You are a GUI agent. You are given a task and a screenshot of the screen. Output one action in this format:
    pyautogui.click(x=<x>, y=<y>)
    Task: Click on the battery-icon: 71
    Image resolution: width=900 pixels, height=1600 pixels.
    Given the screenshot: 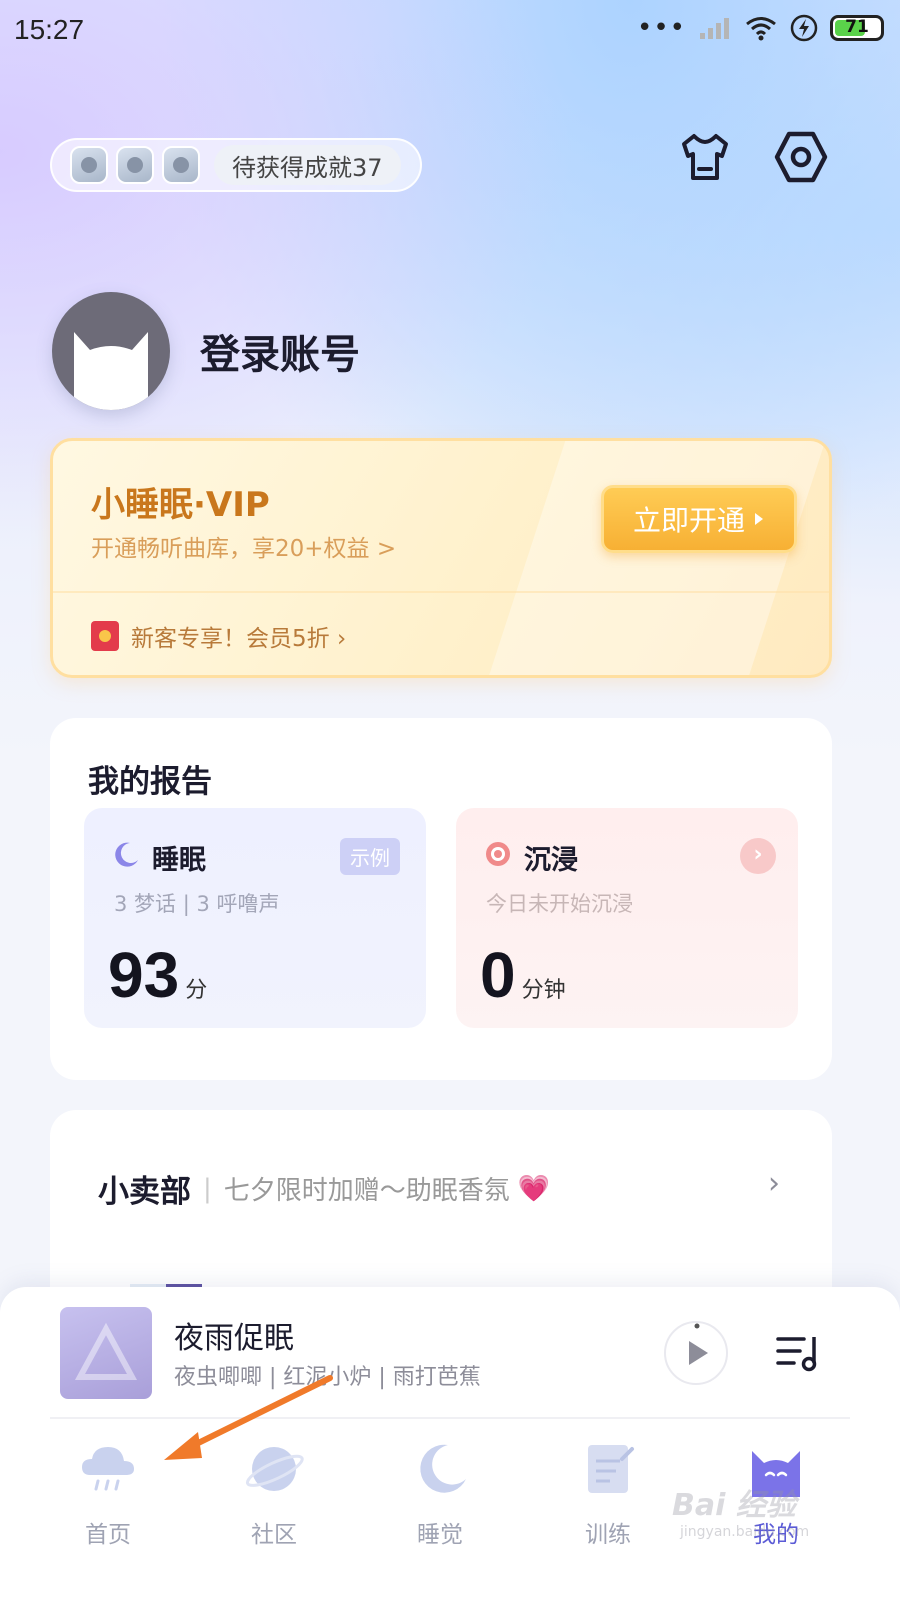 What is the action you would take?
    pyautogui.click(x=857, y=28)
    